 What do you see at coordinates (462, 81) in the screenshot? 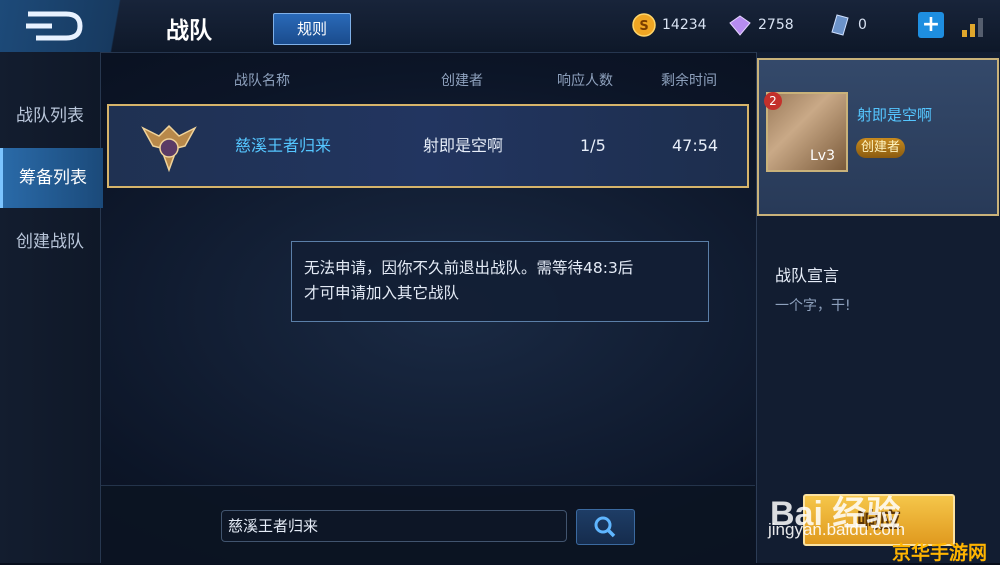
I see `column-header-creator: 创建者` at bounding box center [462, 81].